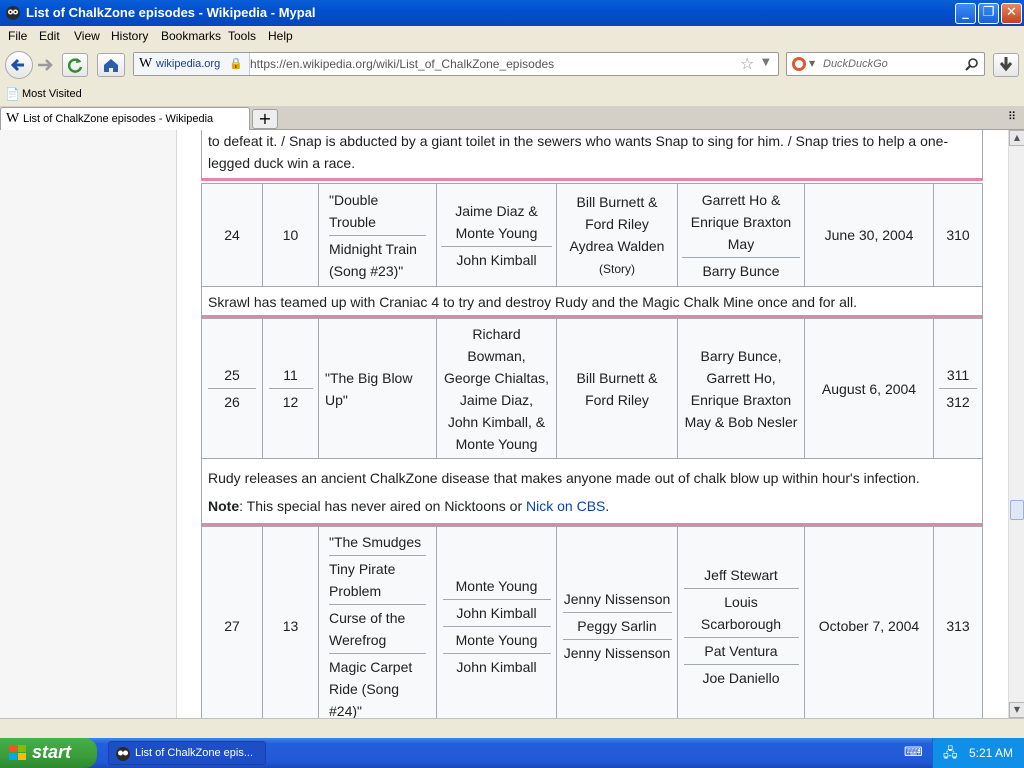 The width and height of the screenshot is (1024, 768). I want to click on tab-label: List of ChalkZone episodes - Wikipedia, so click(118, 119).